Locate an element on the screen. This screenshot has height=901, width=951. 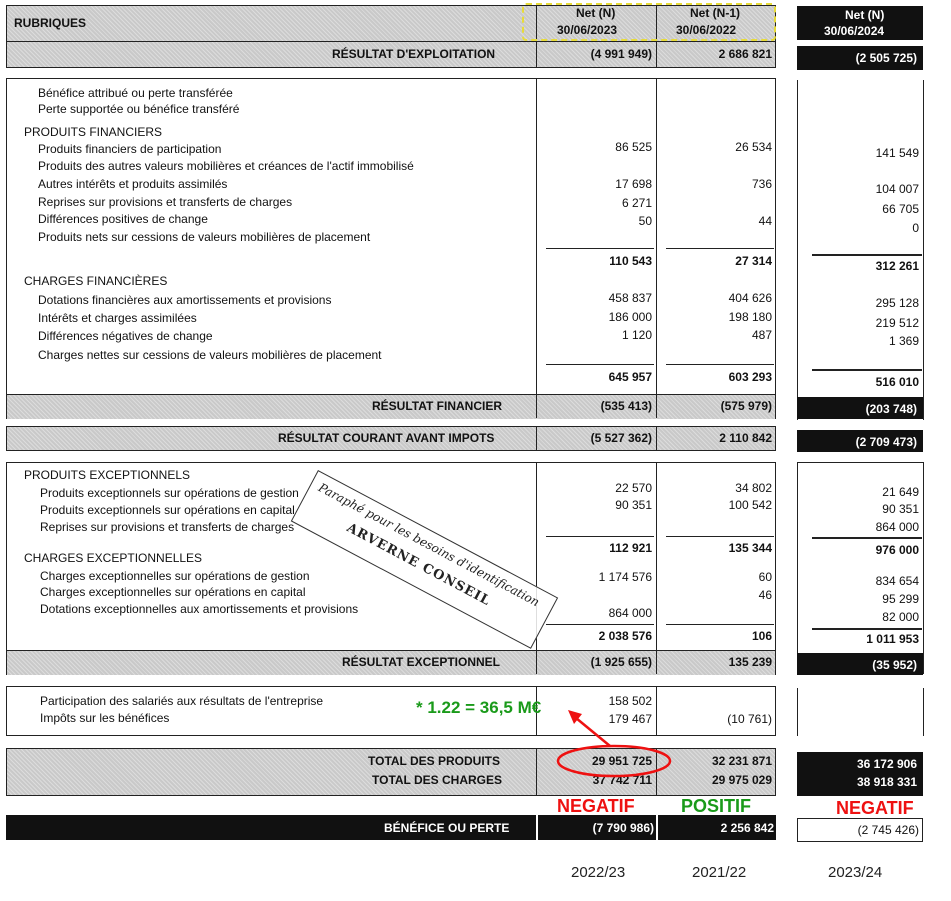
year-label-n: 2022/23 is located at coordinates (598, 872).